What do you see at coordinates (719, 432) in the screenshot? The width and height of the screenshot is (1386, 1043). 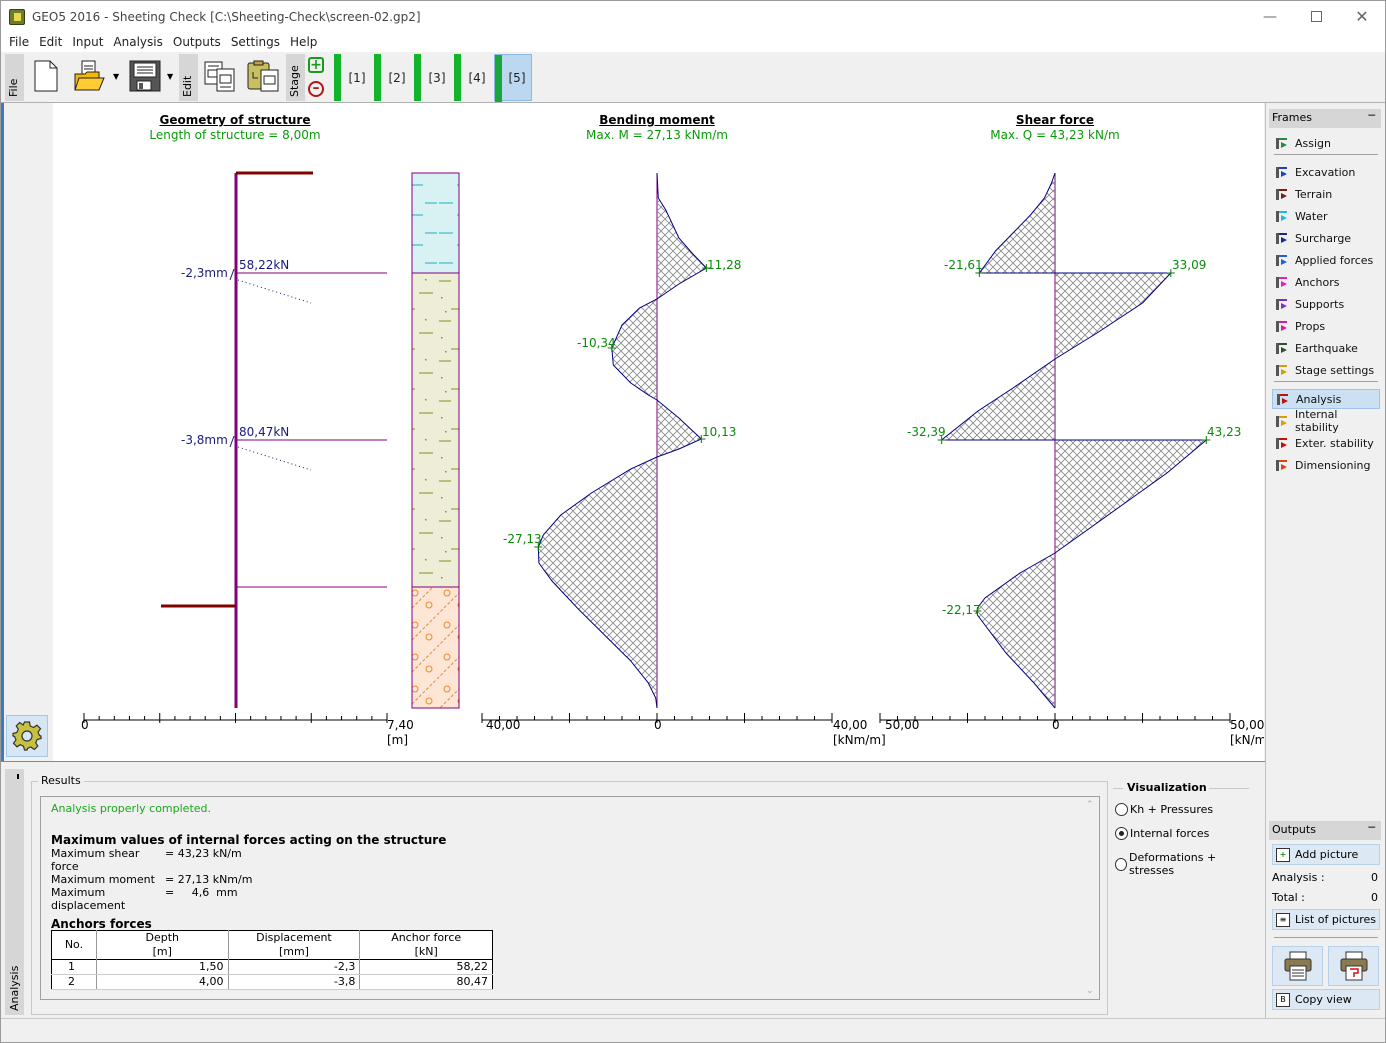 I see `moment-label: 10,13` at bounding box center [719, 432].